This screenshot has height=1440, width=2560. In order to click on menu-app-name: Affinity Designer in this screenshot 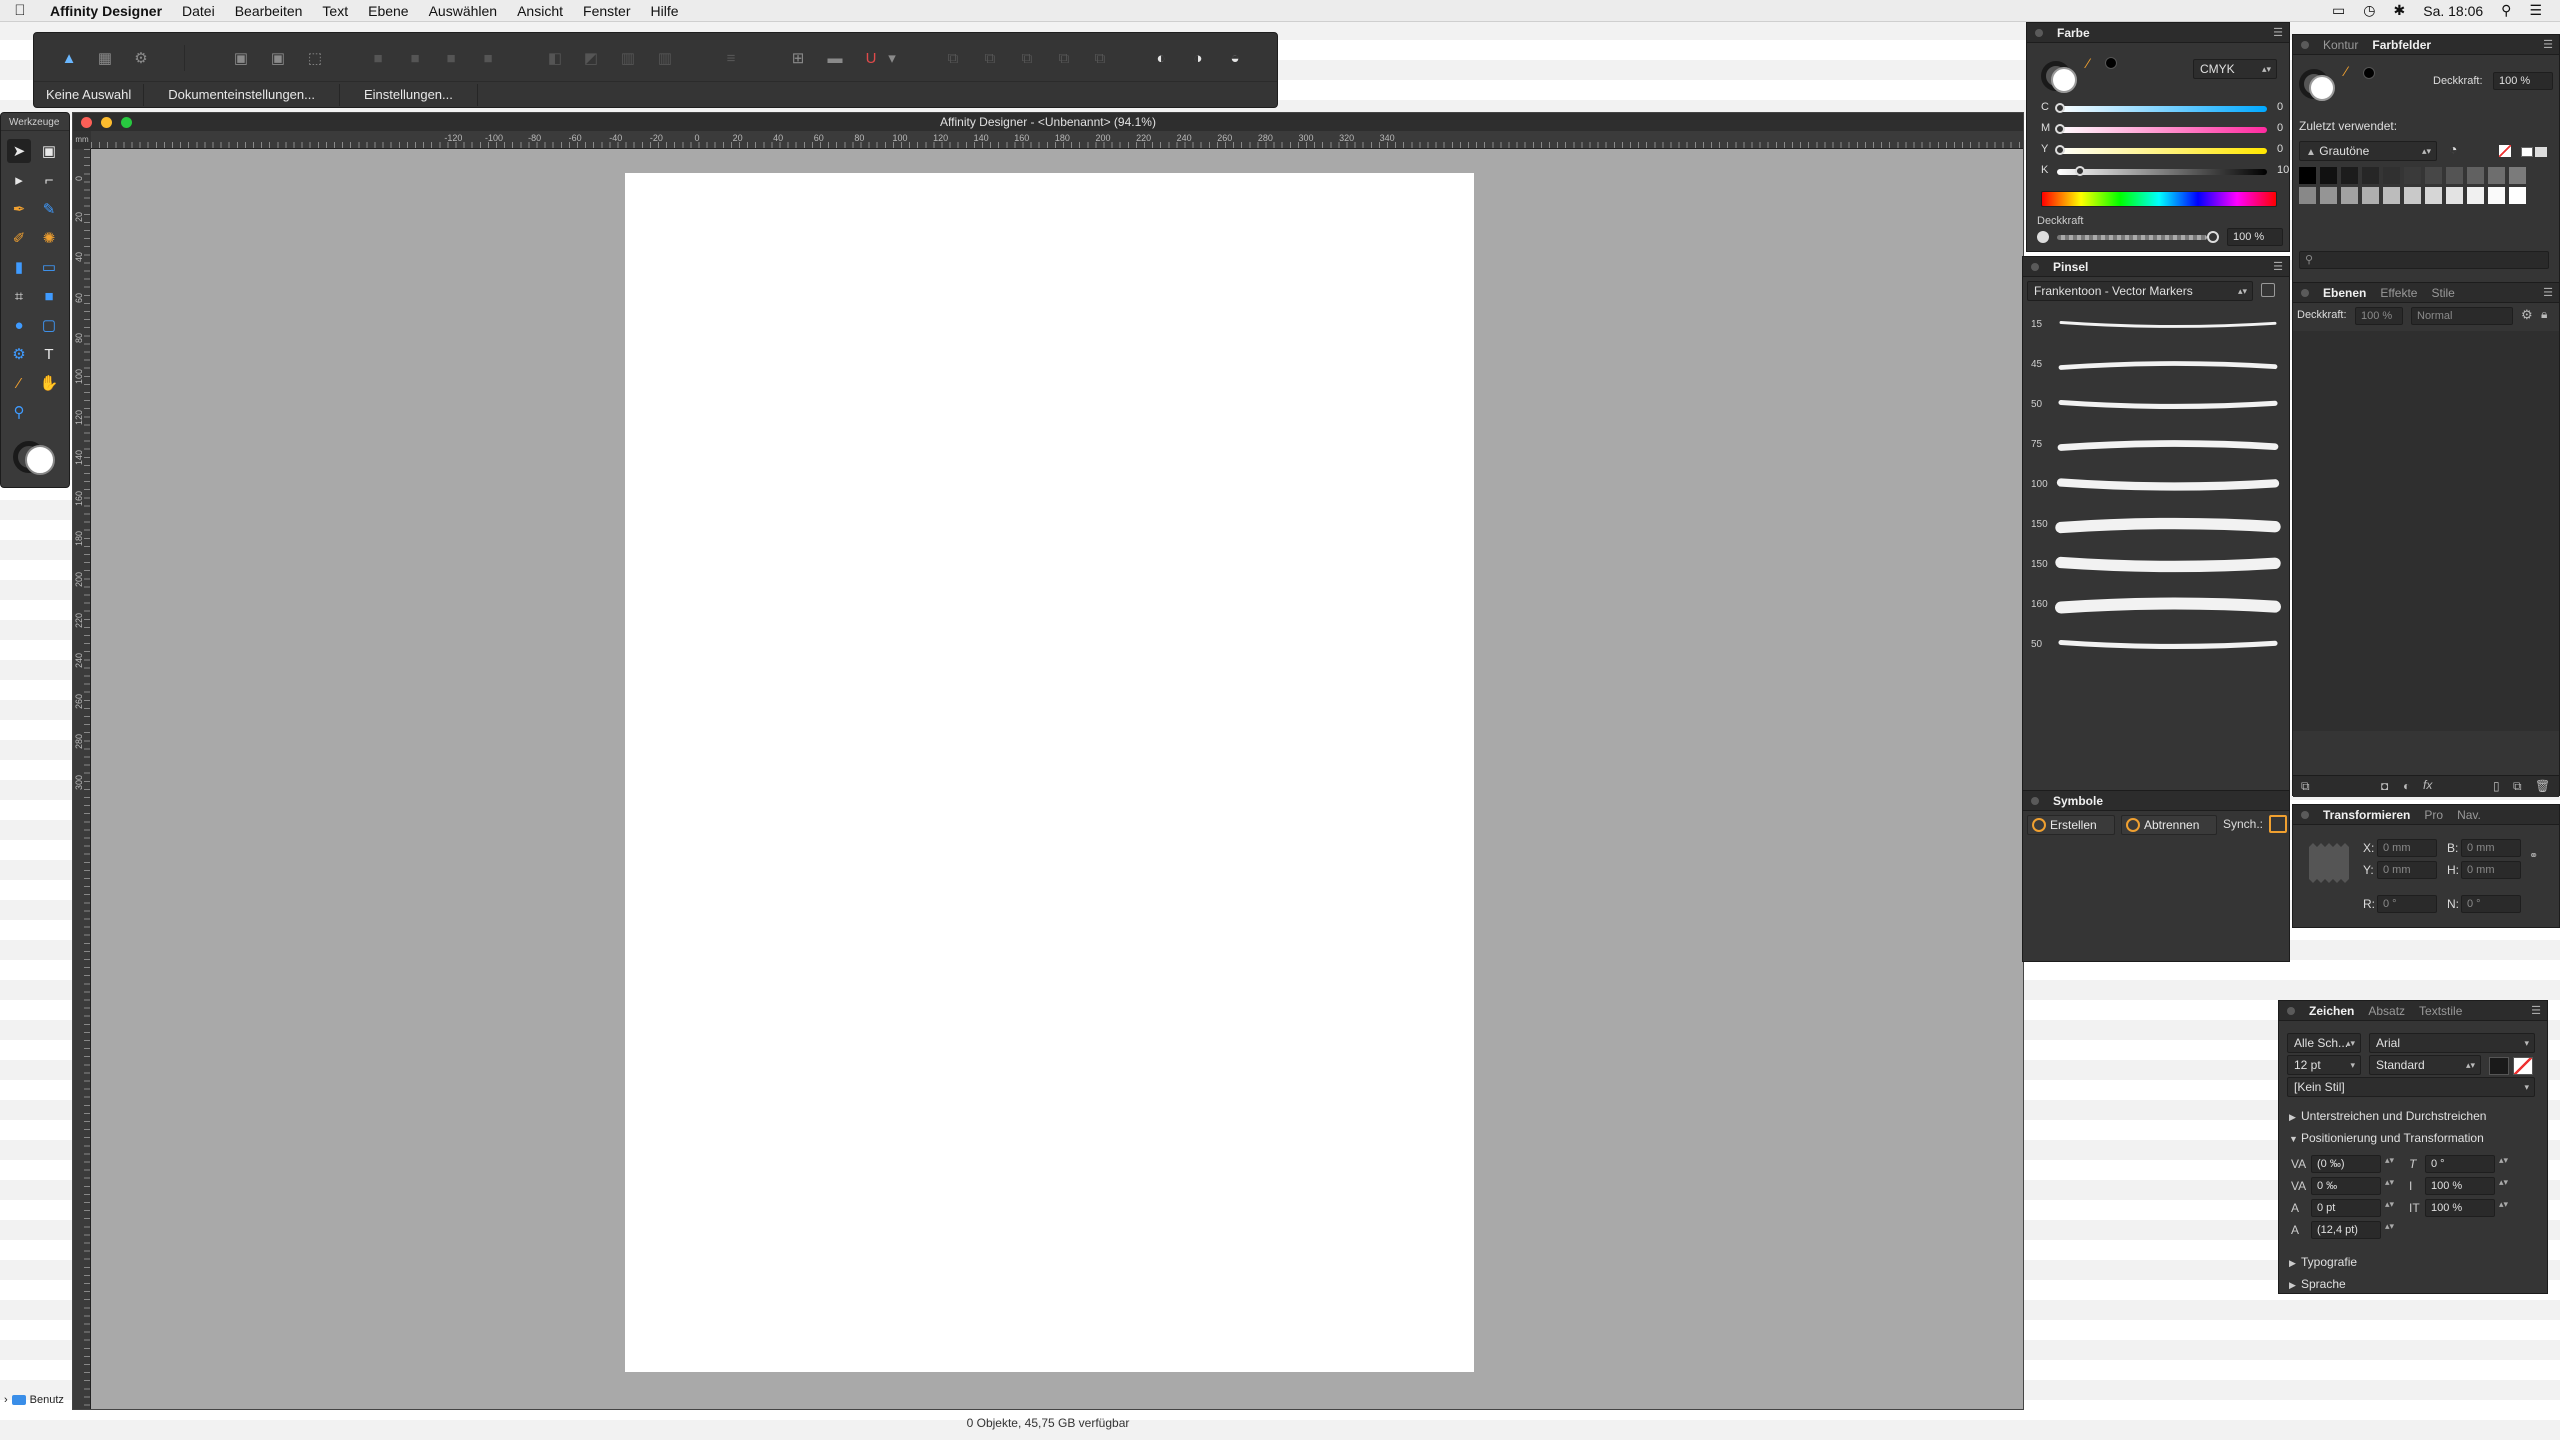, I will do `click(106, 11)`.